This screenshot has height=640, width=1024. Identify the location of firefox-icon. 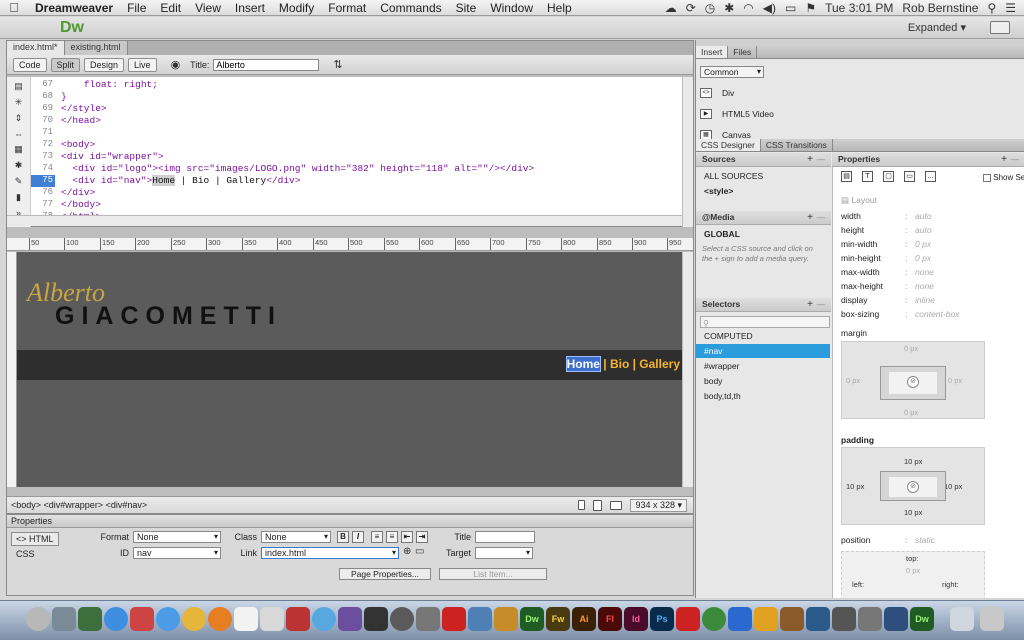
(220, 619).